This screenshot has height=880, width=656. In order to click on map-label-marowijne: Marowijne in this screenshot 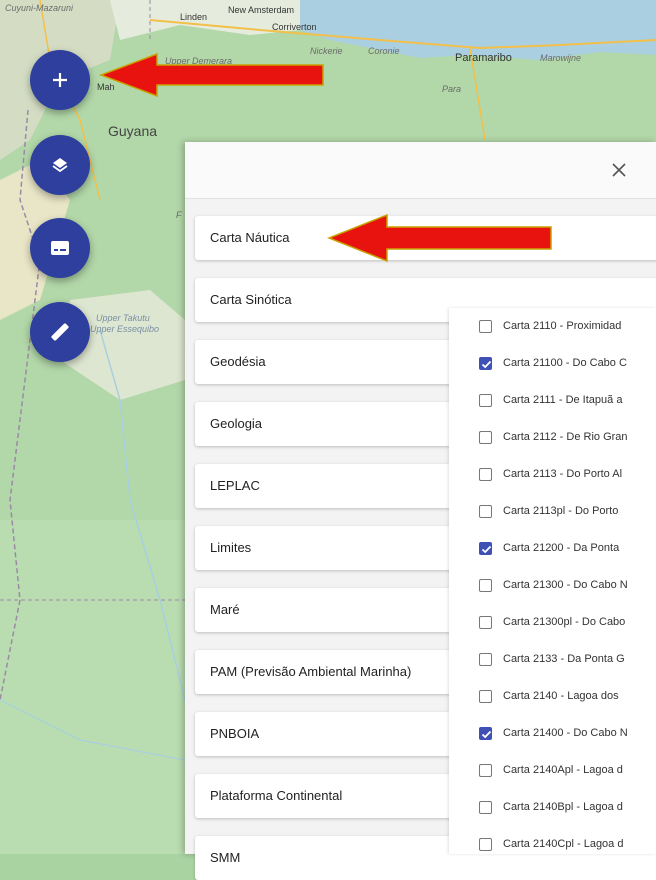, I will do `click(561, 58)`.